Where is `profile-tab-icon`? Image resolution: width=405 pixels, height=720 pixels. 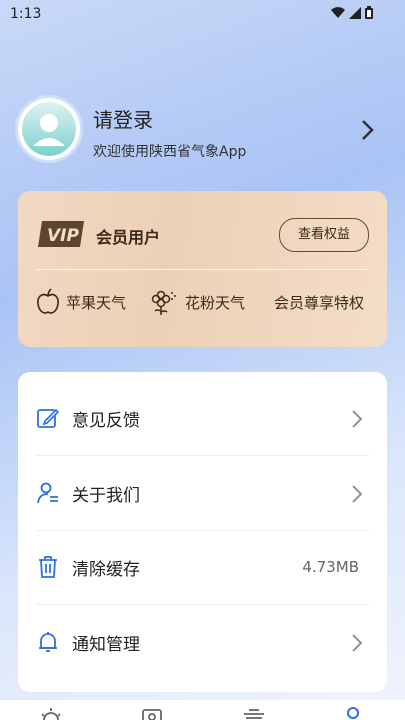
profile-tab-icon is located at coordinates (353, 713).